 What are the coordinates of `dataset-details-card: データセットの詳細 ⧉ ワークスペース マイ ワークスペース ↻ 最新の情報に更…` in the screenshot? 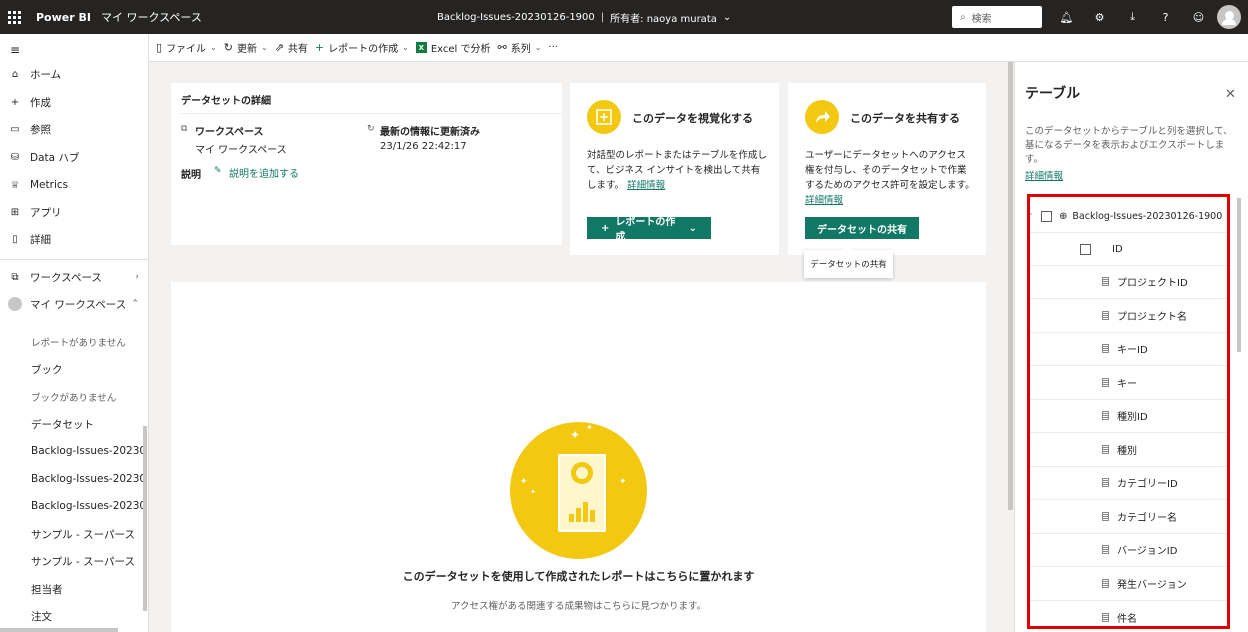 It's located at (366, 164).